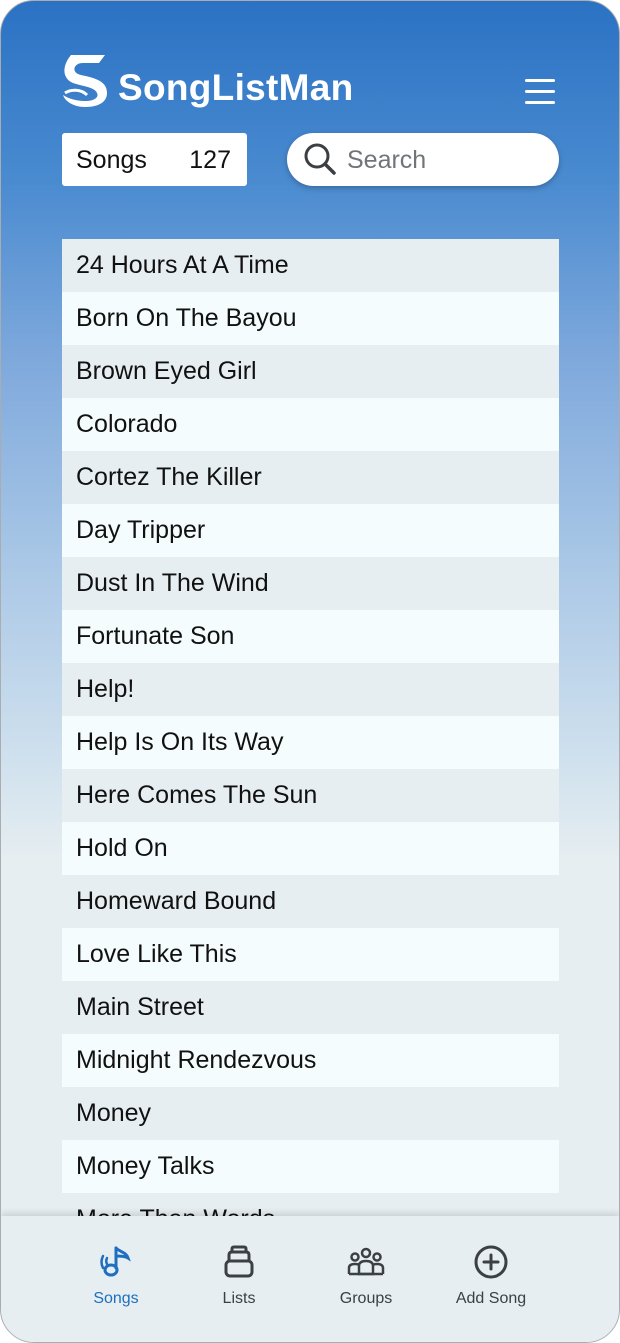 The image size is (620, 1343). I want to click on tab-groups: Groups, so click(366, 1276).